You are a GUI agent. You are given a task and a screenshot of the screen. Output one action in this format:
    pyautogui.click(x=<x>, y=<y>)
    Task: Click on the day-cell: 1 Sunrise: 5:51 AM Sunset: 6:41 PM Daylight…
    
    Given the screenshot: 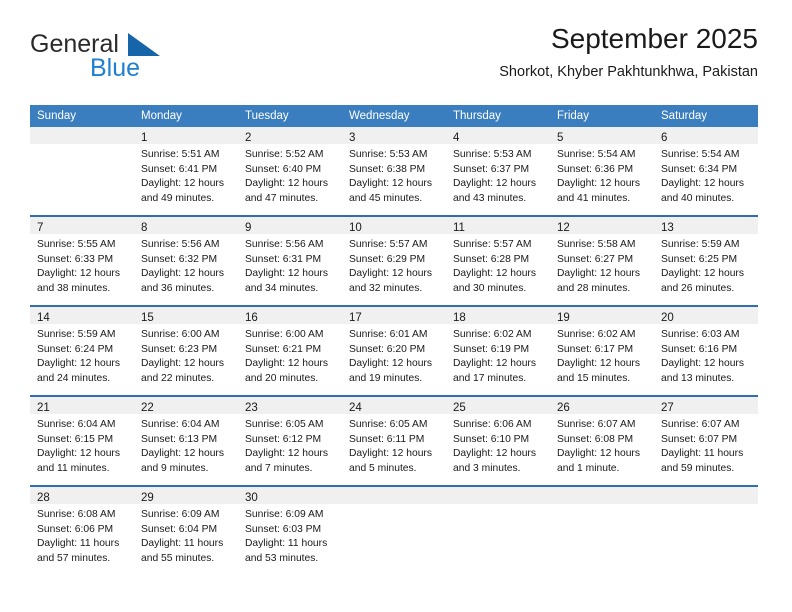 What is the action you would take?
    pyautogui.click(x=186, y=171)
    